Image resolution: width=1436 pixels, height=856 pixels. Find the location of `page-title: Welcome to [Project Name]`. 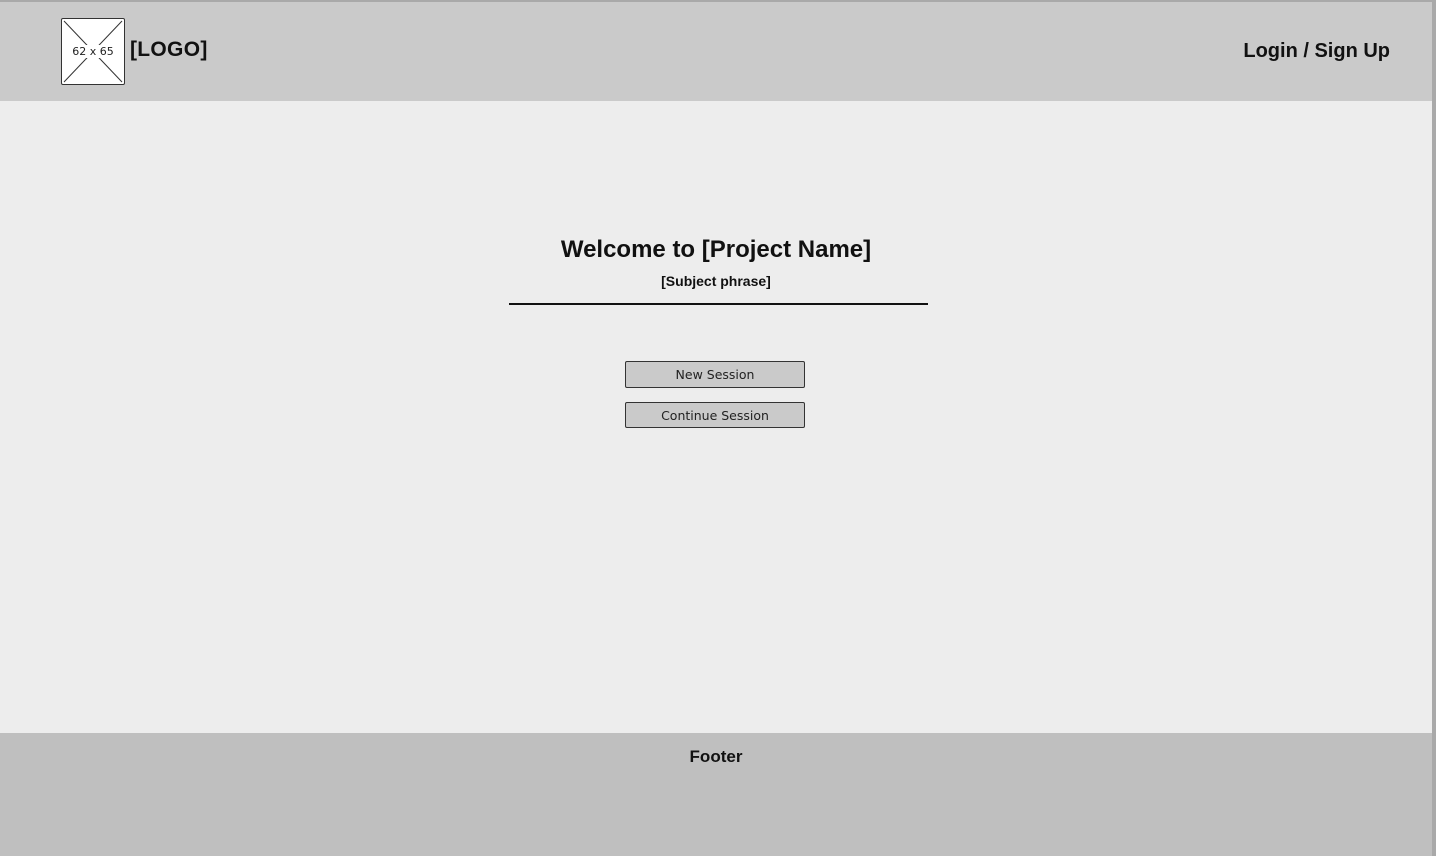

page-title: Welcome to [Project Name] is located at coordinates (716, 249).